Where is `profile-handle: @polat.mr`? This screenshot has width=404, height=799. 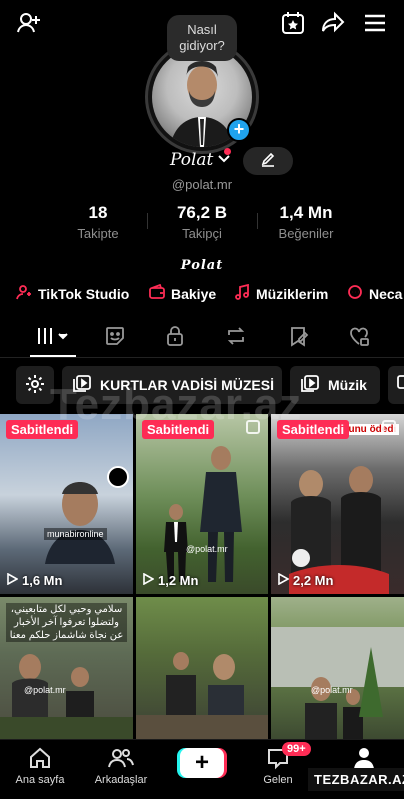 profile-handle: @polat.mr is located at coordinates (202, 184).